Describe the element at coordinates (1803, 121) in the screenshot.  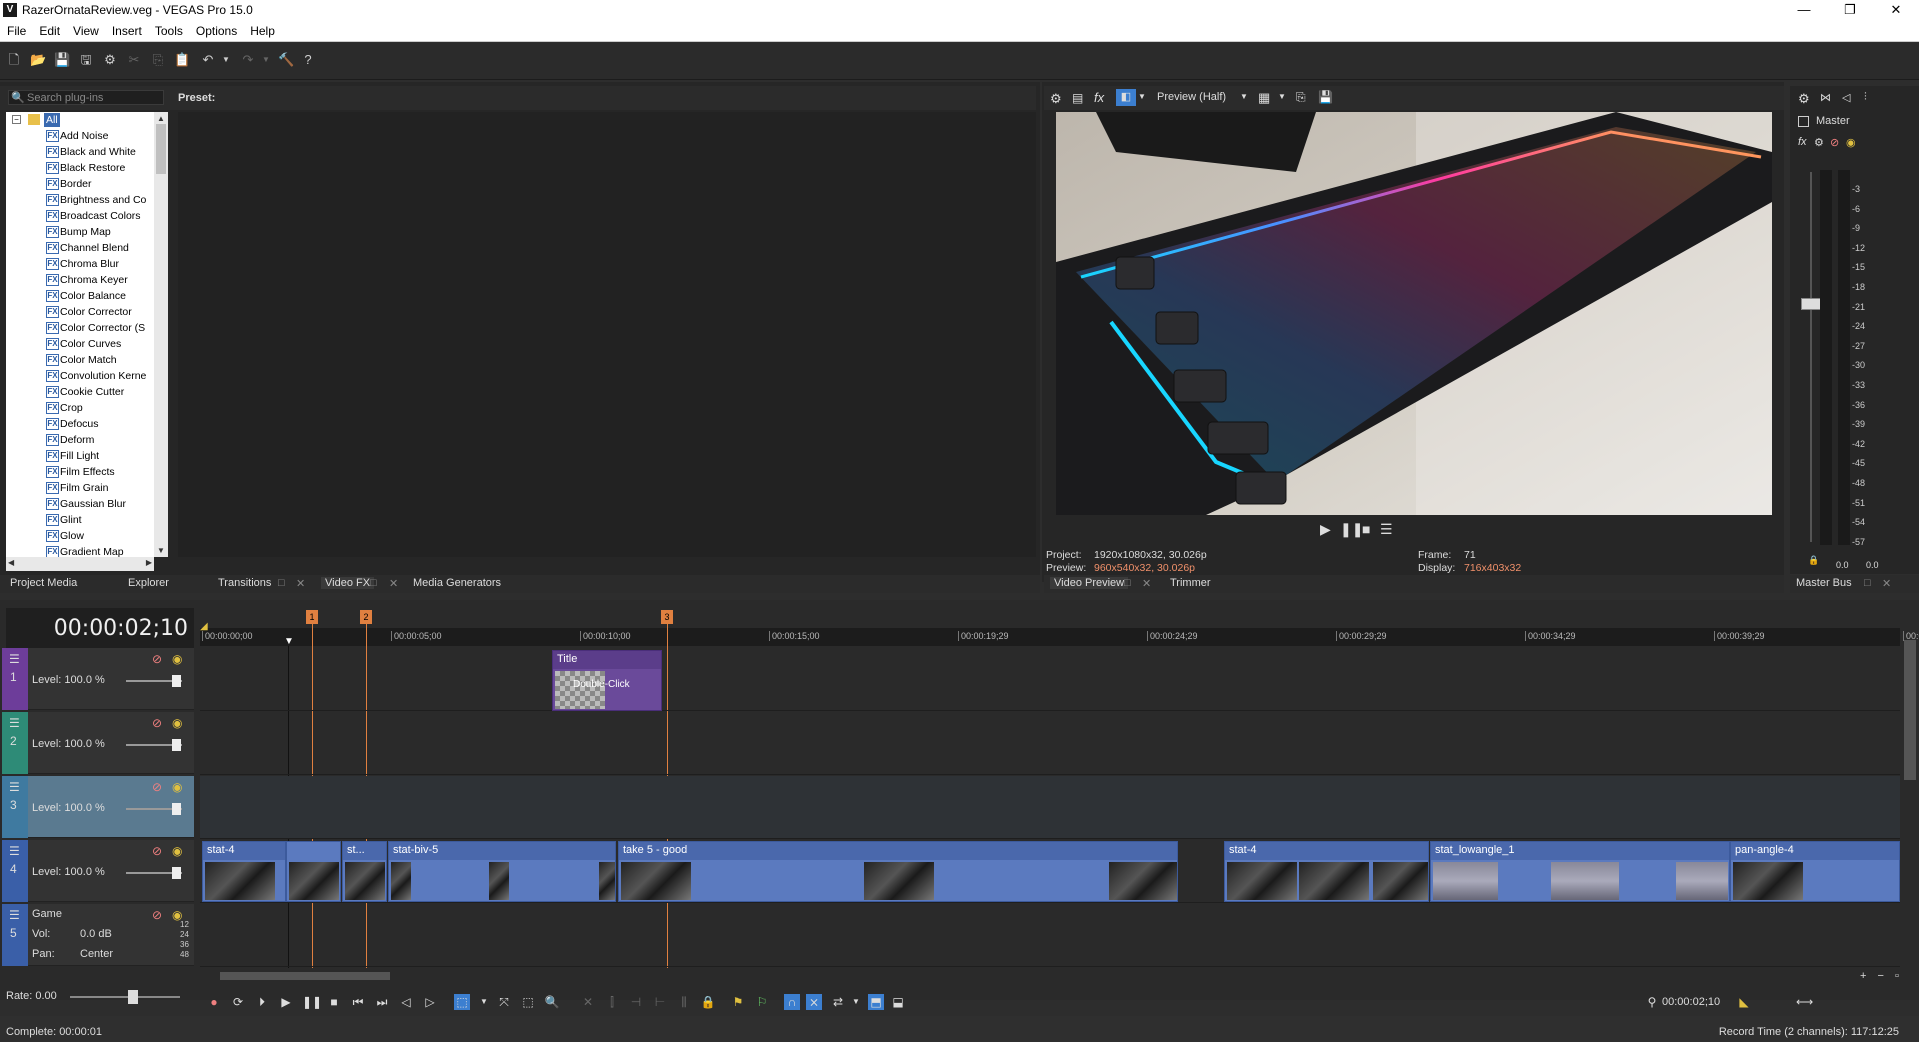
I see `master-checkbox` at that location.